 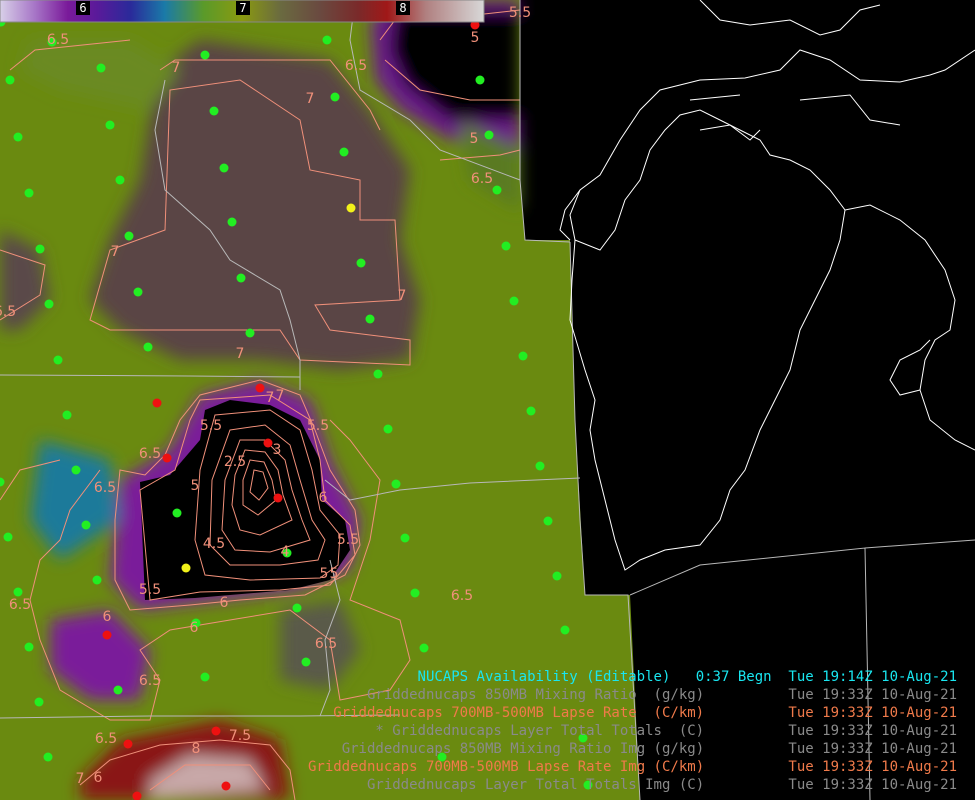 I want to click on colorbar-label-6: 6, so click(x=83, y=8).